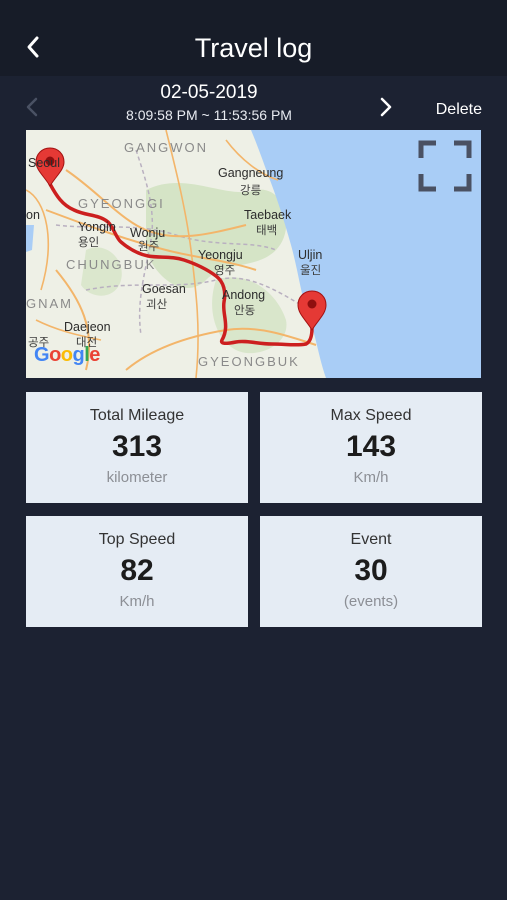 The height and width of the screenshot is (900, 507). Describe the element at coordinates (121, 203) in the screenshot. I see `map-label-gyeonggi: GYEONGGI` at that location.